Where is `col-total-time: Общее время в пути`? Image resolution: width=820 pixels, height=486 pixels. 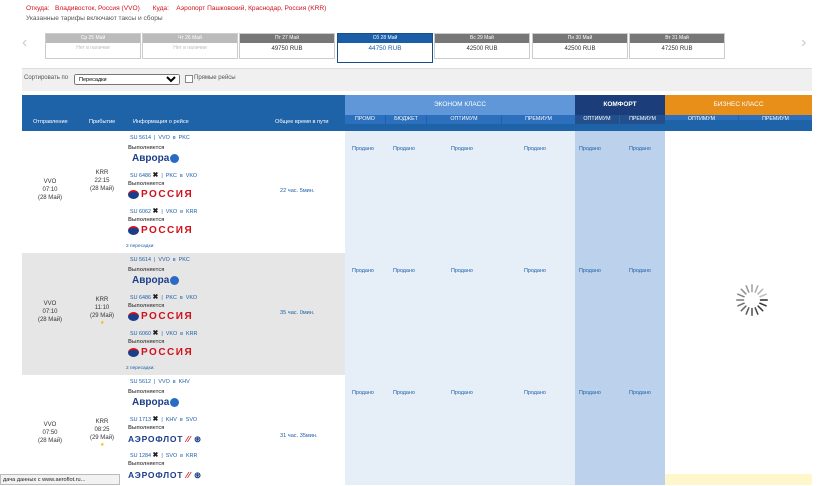
col-total-time: Общее время в пути is located at coordinates (302, 122).